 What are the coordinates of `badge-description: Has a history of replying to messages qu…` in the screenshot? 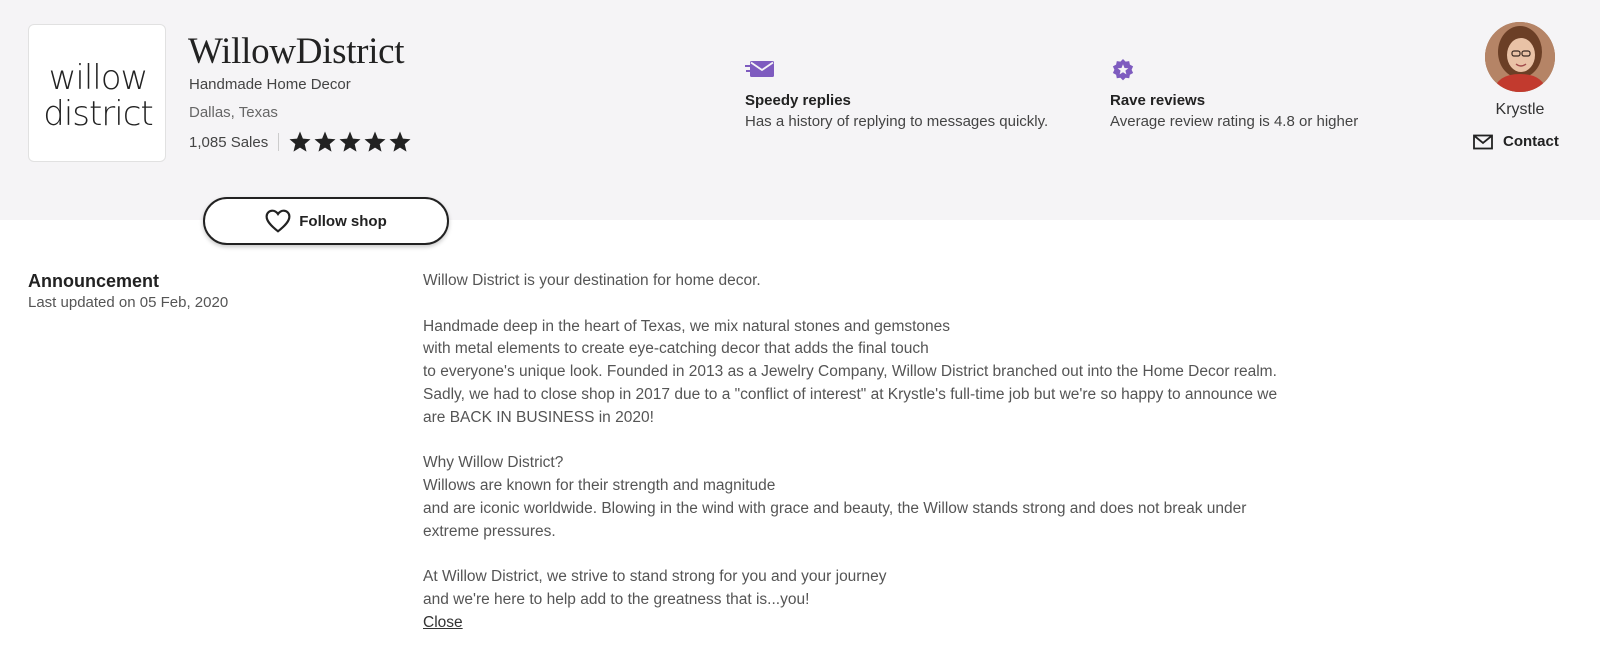 It's located at (897, 121).